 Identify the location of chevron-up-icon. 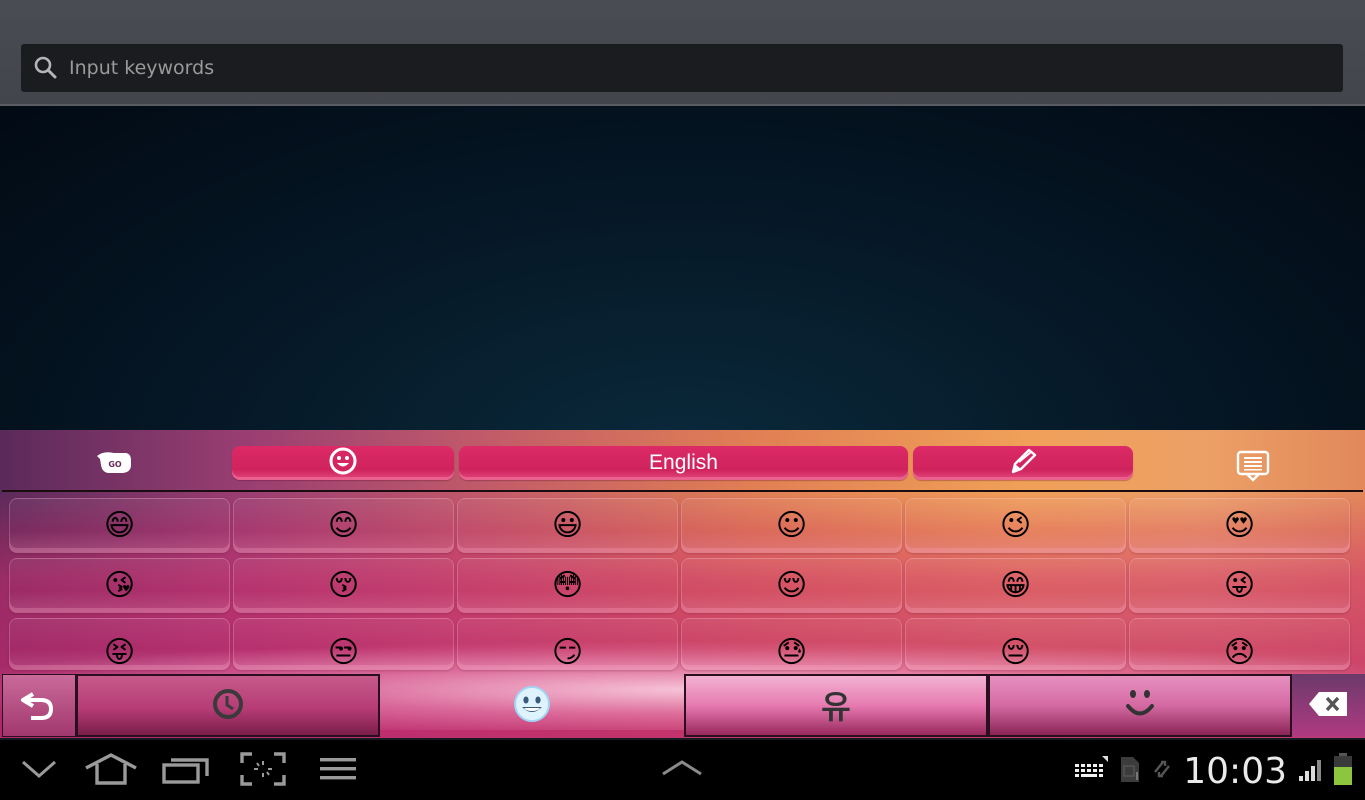
(682, 771).